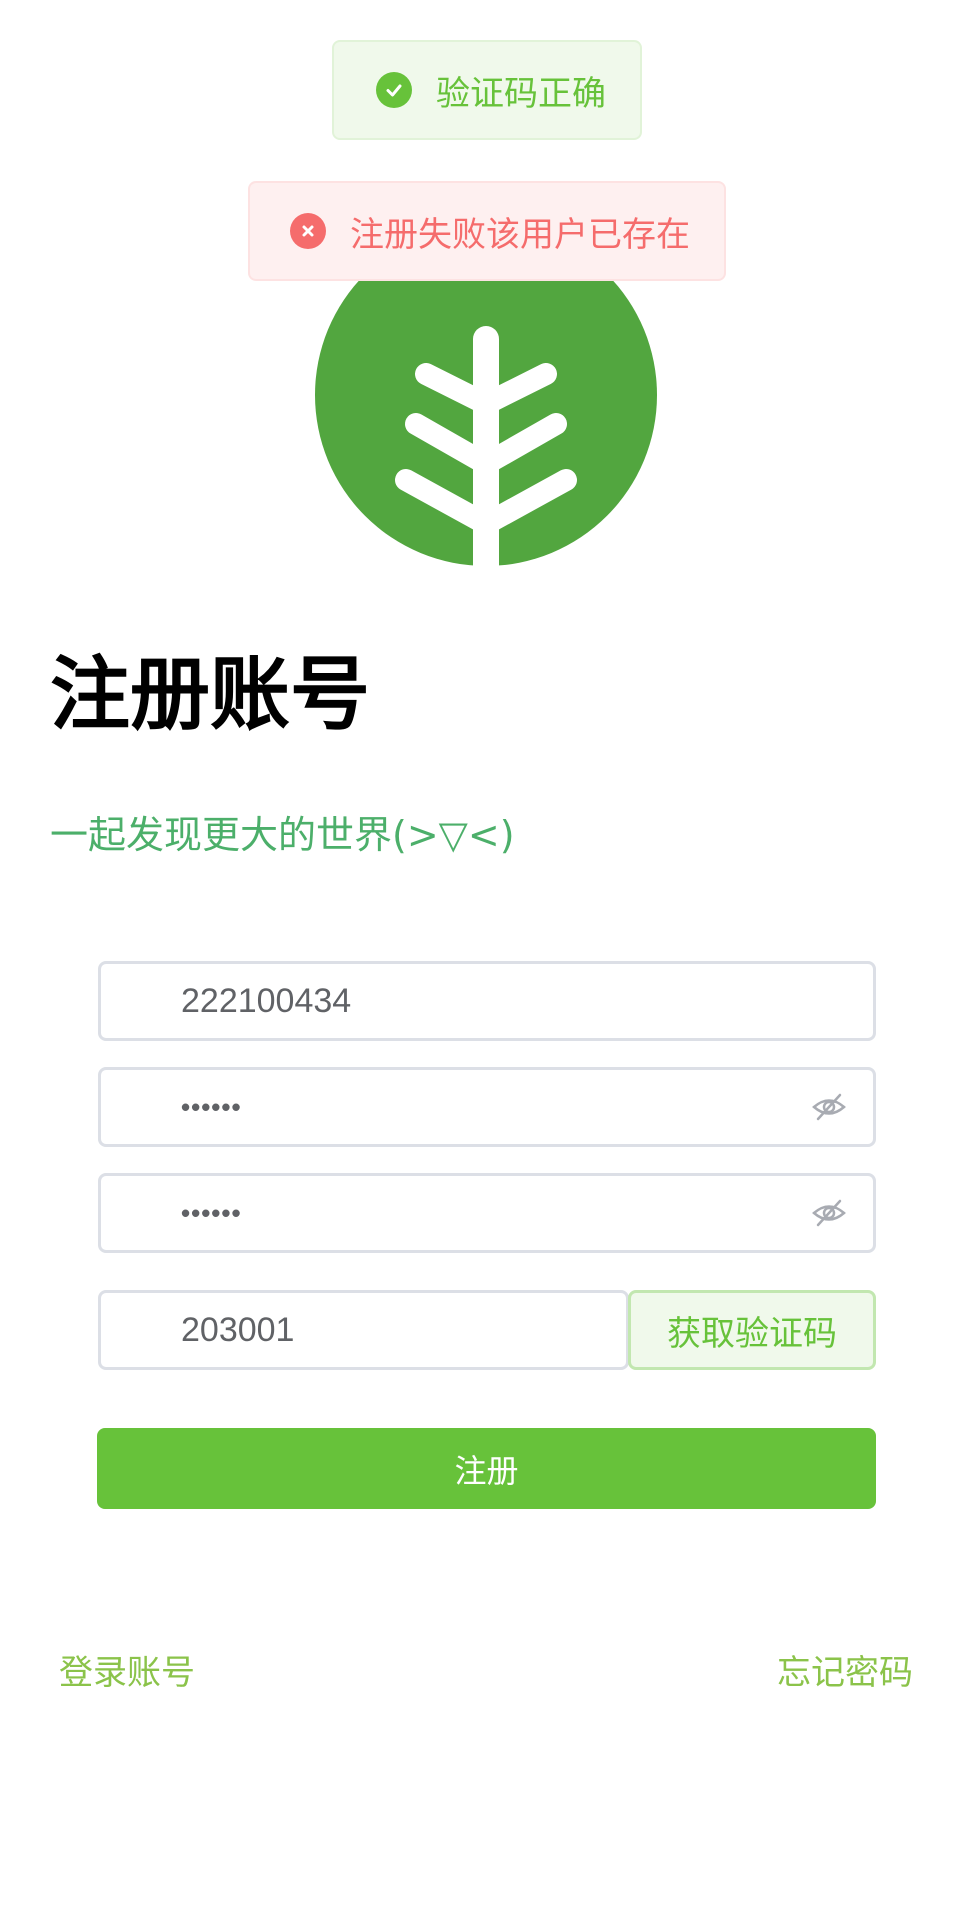 The width and height of the screenshot is (973, 1920). What do you see at coordinates (127, 1673) in the screenshot?
I see `login-link: 登录账号` at bounding box center [127, 1673].